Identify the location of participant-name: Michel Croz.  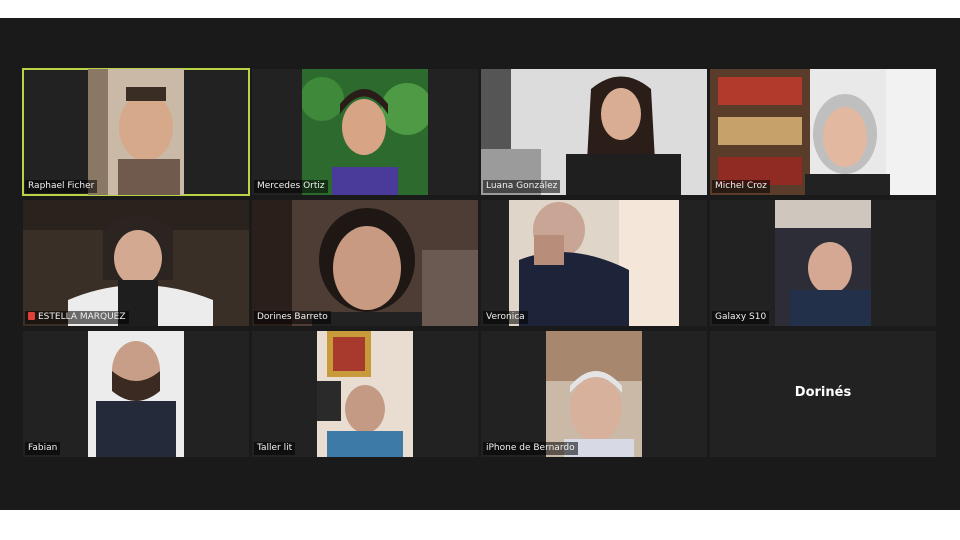
(741, 186).